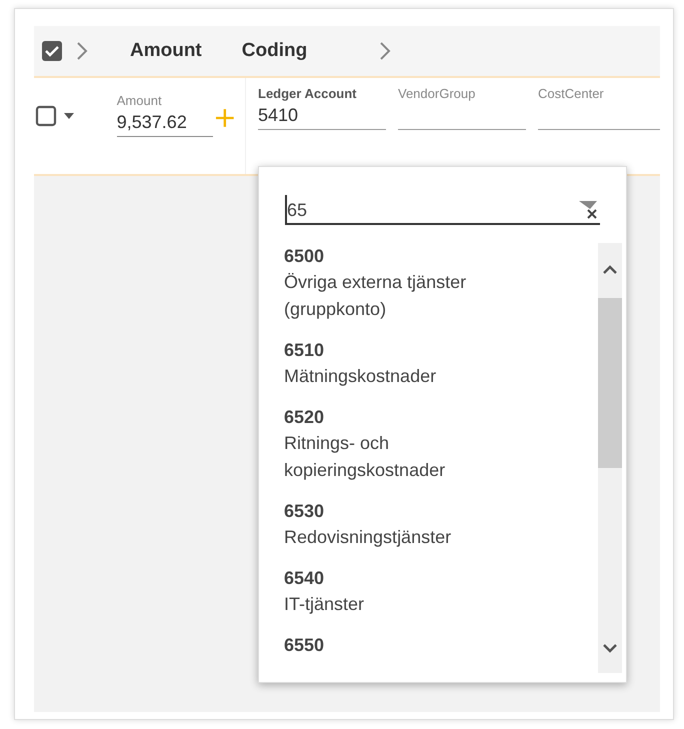 This screenshot has height=729, width=684. I want to click on ledger-account-field: 5410, so click(322, 115).